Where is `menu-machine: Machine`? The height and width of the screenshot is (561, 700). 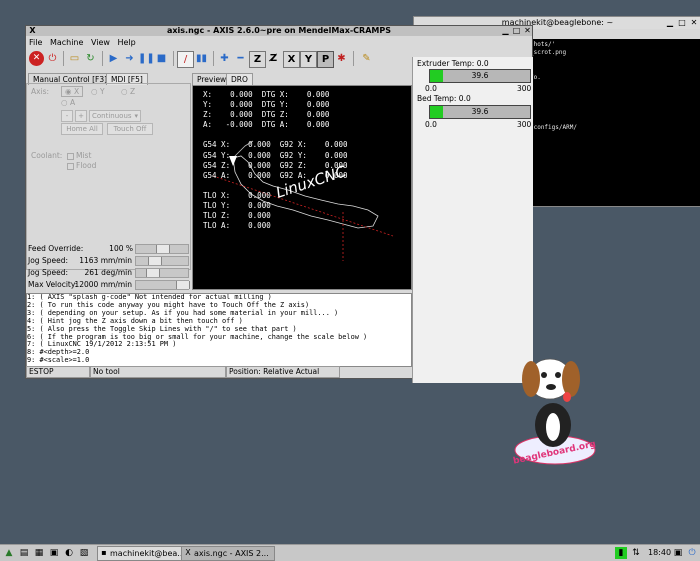 menu-machine: Machine is located at coordinates (67, 42).